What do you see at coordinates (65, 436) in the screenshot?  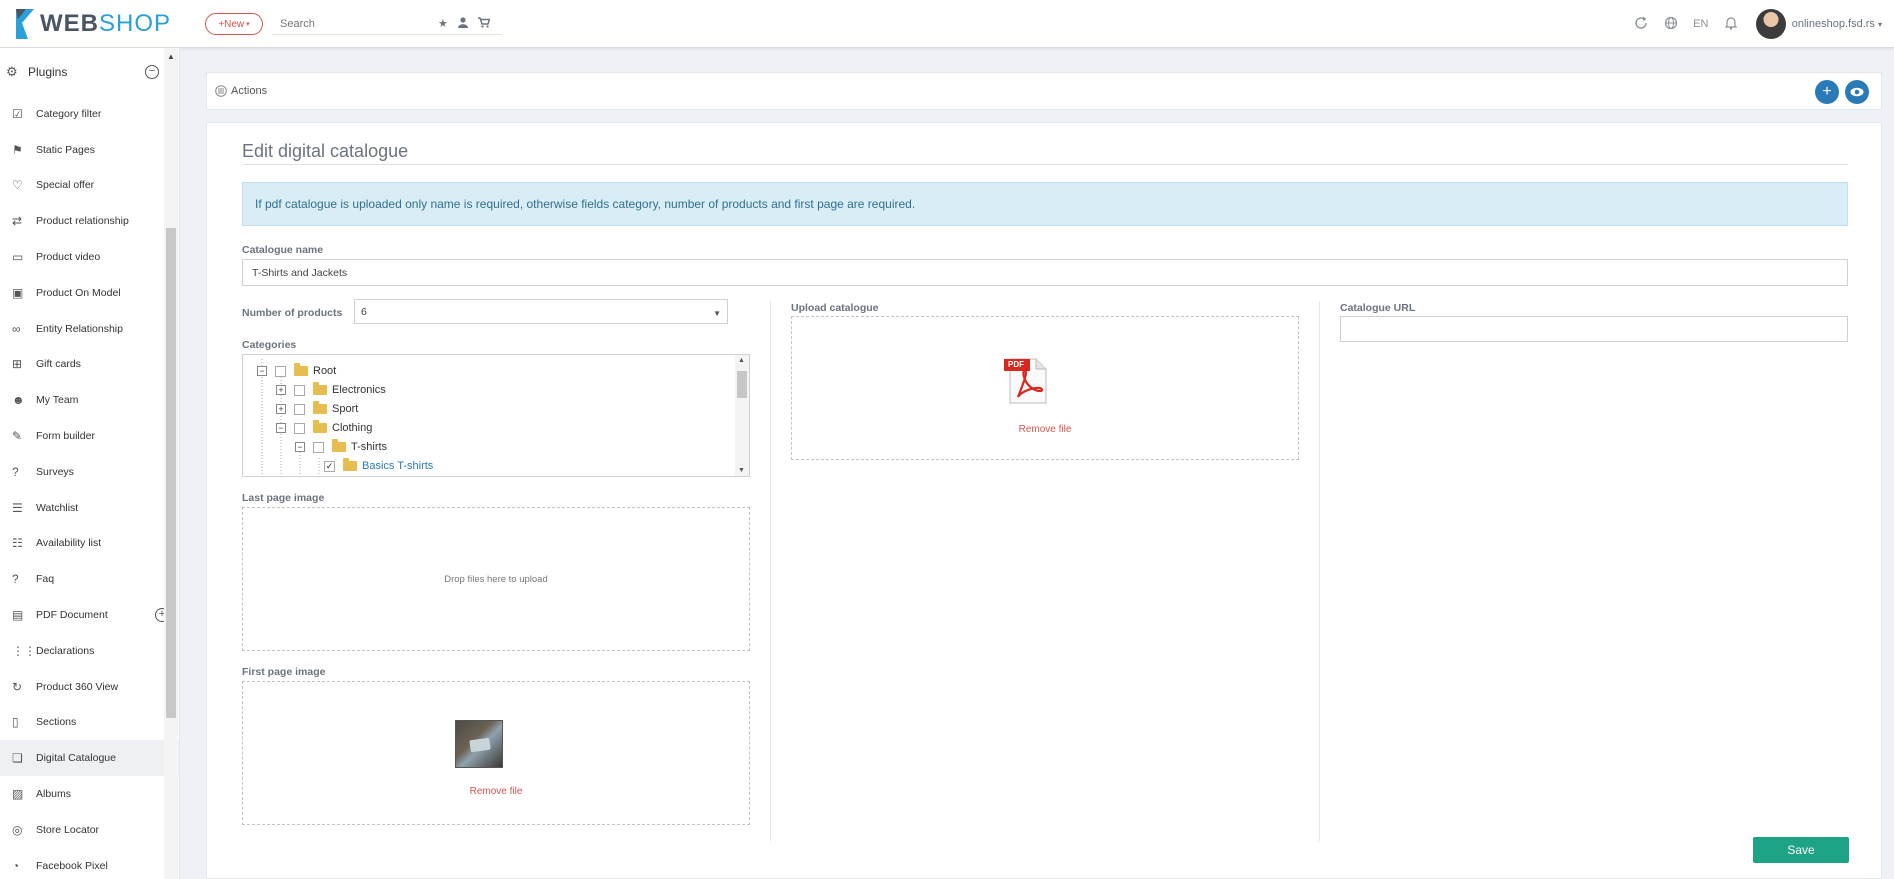 I see `sidebar-item-label: Form builder` at bounding box center [65, 436].